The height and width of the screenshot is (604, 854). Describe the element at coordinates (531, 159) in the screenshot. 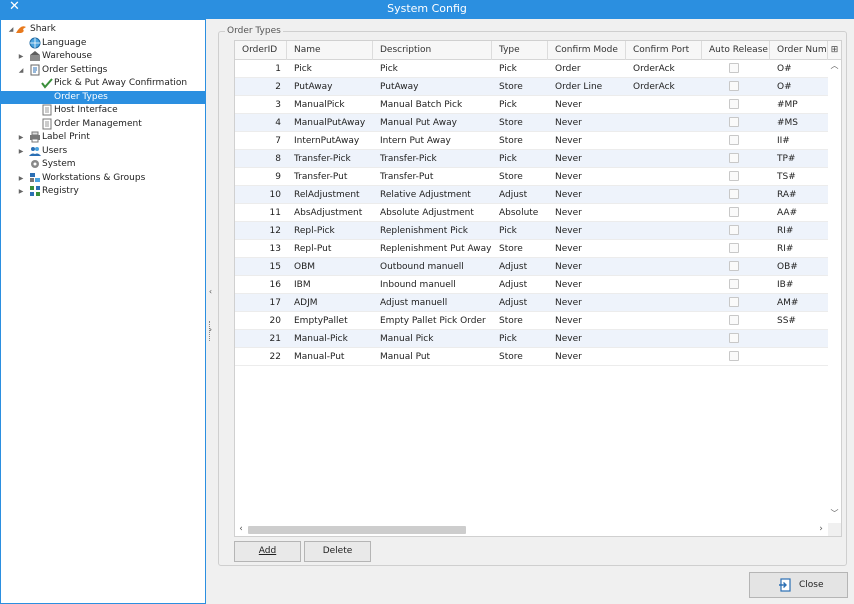

I see `table-row: 8 Transfer-Pick Transfer-Pick Pick Never TP#` at that location.